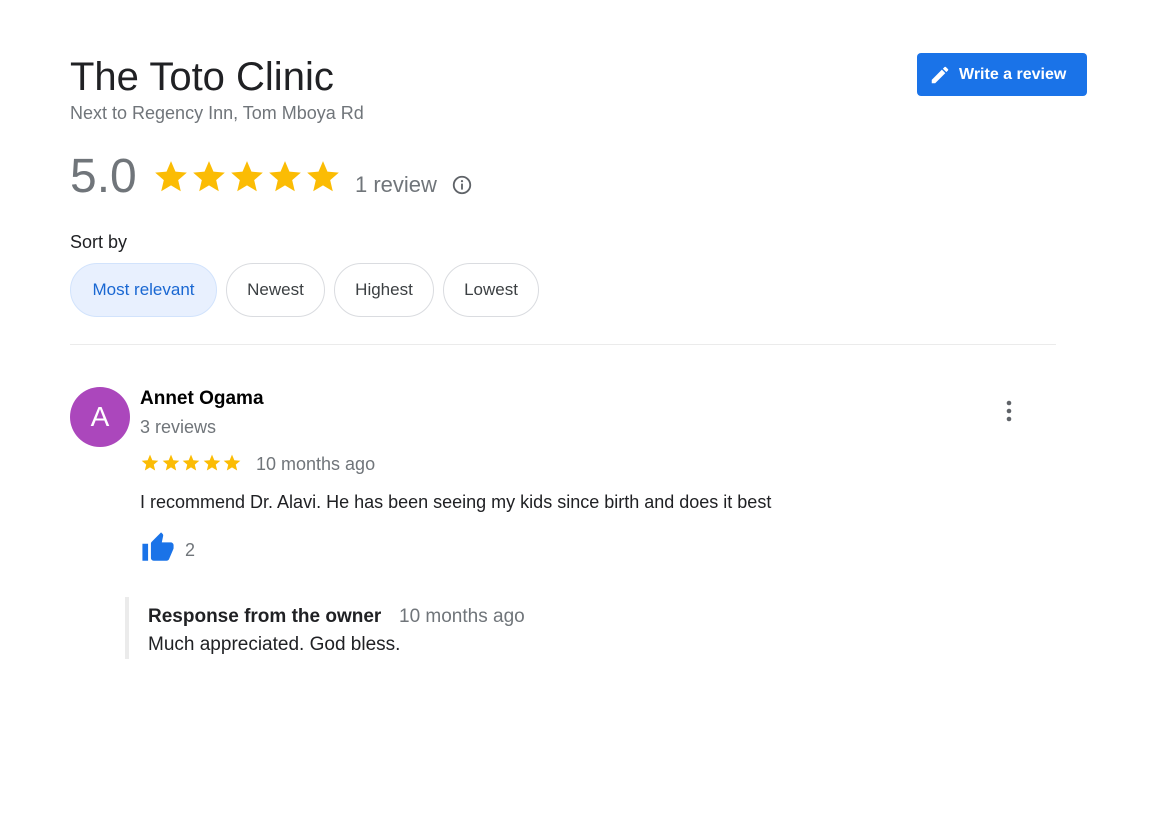 This screenshot has height=819, width=1156. I want to click on owner-response-label: Response from the owner, so click(265, 616).